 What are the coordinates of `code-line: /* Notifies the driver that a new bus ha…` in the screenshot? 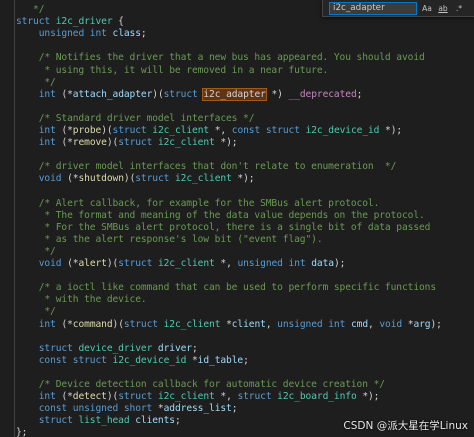 It's located at (237, 58).